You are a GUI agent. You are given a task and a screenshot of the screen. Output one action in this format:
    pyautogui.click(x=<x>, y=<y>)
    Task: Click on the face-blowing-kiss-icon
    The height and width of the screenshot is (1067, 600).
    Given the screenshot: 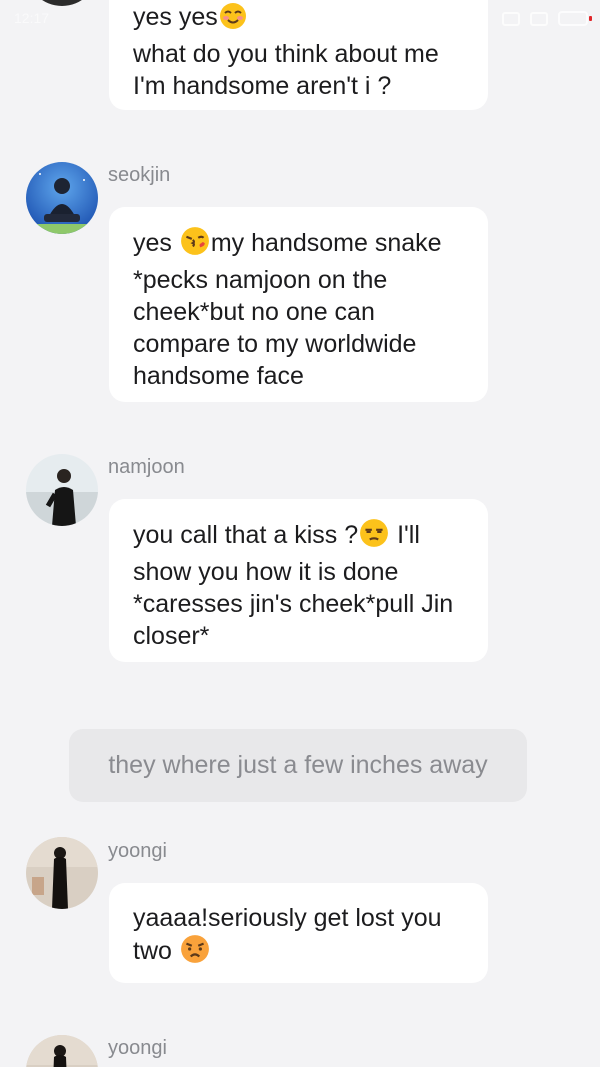 What is the action you would take?
    pyautogui.click(x=195, y=245)
    